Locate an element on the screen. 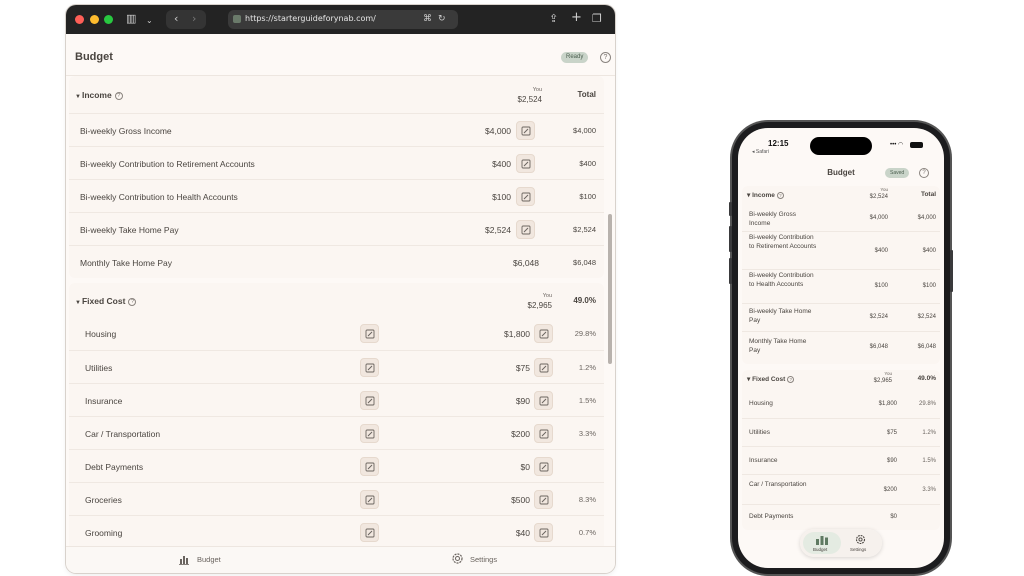 The width and height of the screenshot is (1024, 576). row-label: Monthly Take Home Pay is located at coordinates (778, 346).